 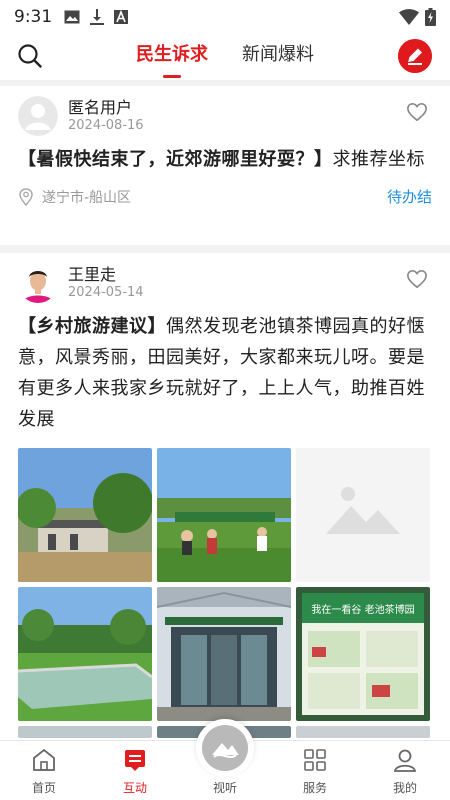 I want to click on post-image: 我在一看谷 老池茶博园, so click(x=363, y=654).